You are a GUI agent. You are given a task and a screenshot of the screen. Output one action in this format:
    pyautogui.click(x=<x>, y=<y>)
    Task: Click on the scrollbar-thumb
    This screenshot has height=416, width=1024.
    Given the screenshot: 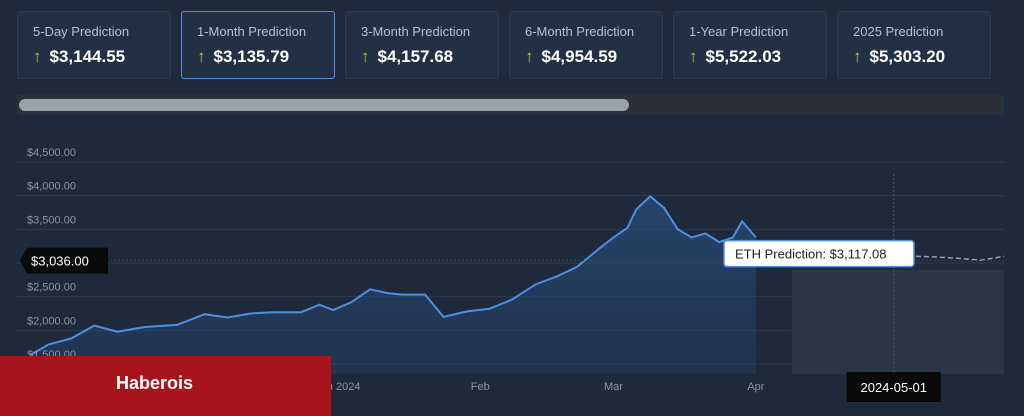 What is the action you would take?
    pyautogui.click(x=324, y=105)
    